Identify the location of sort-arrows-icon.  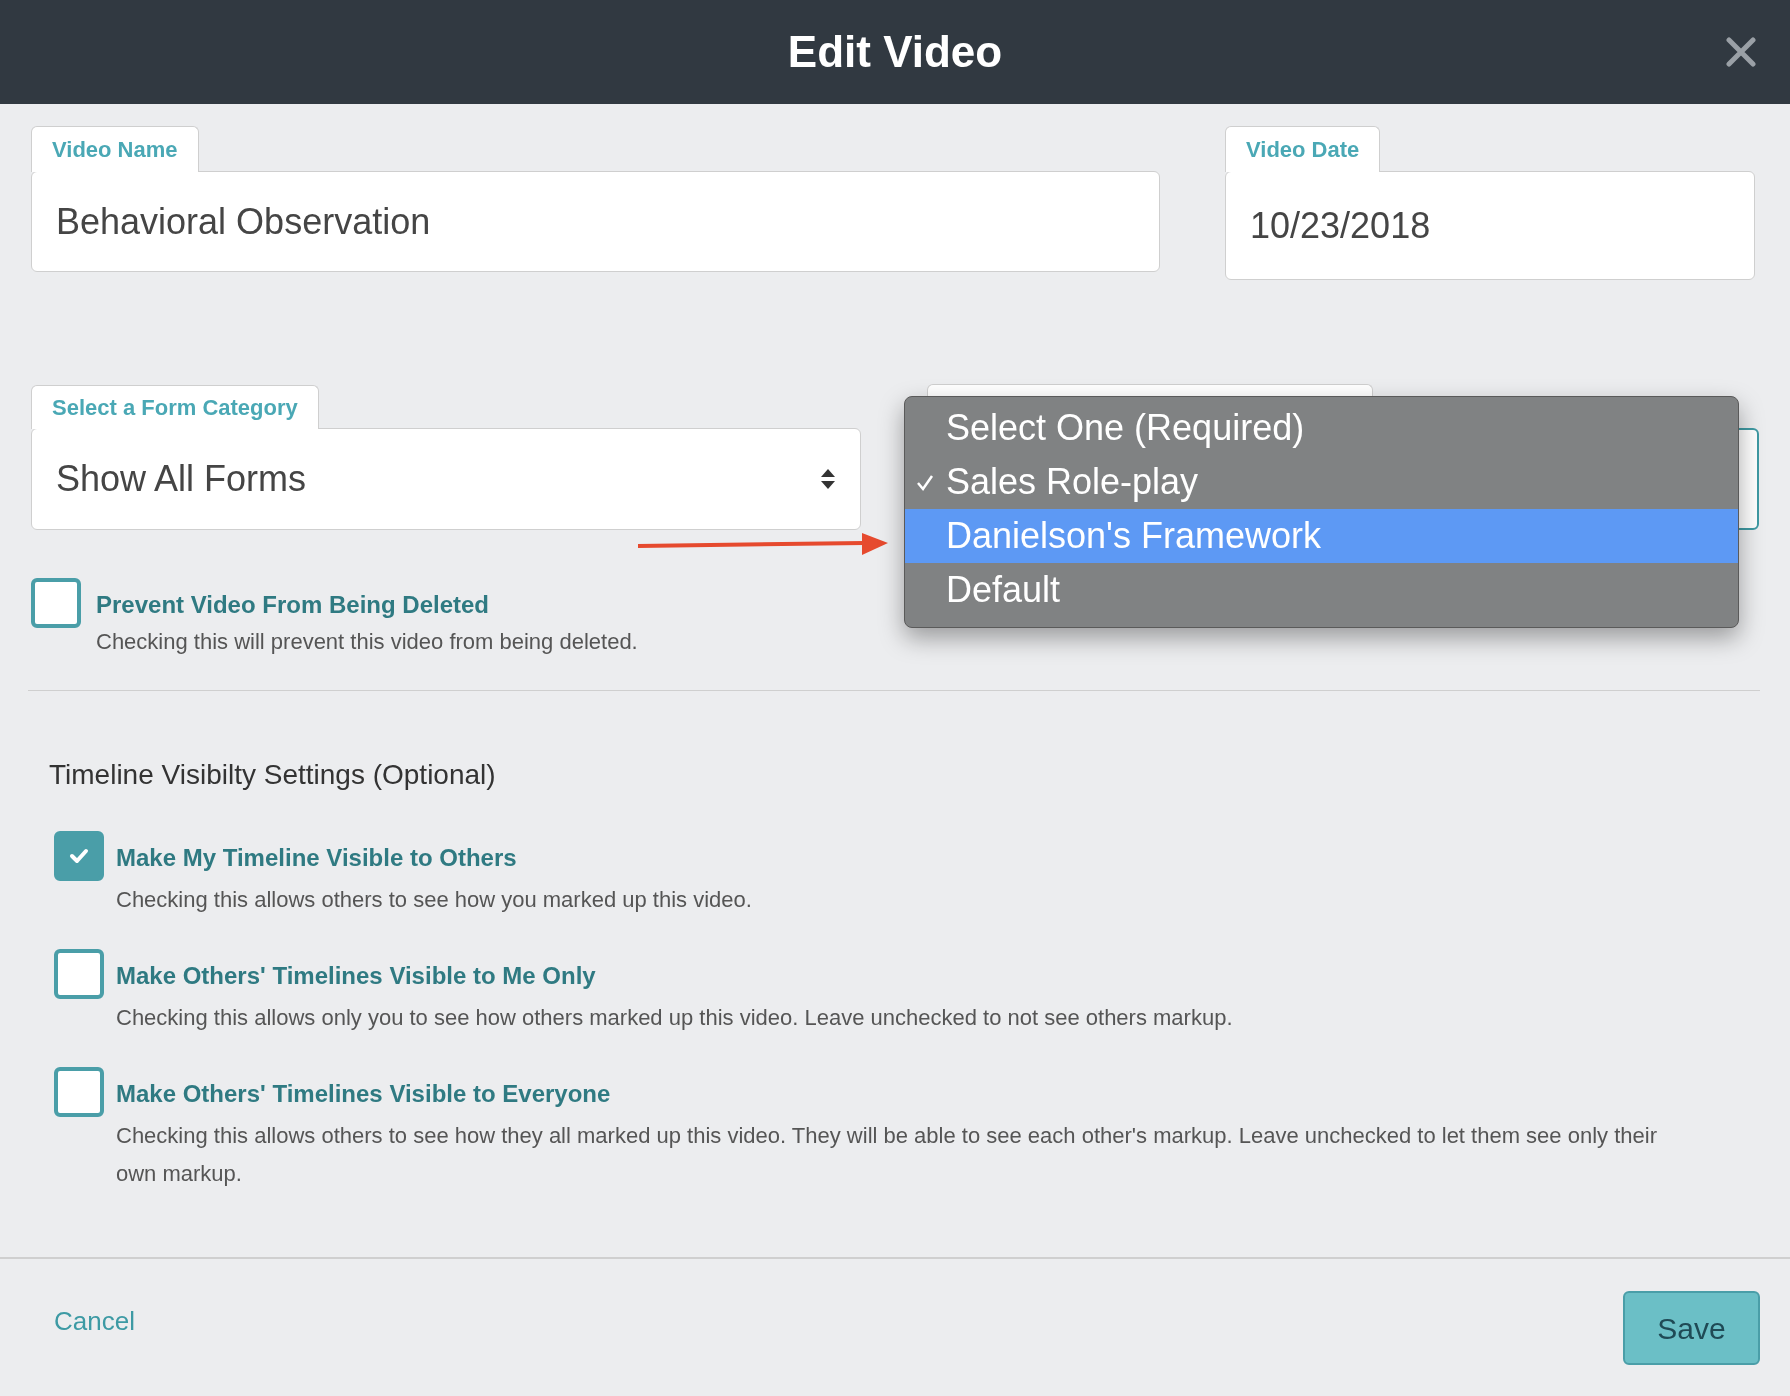
(828, 479).